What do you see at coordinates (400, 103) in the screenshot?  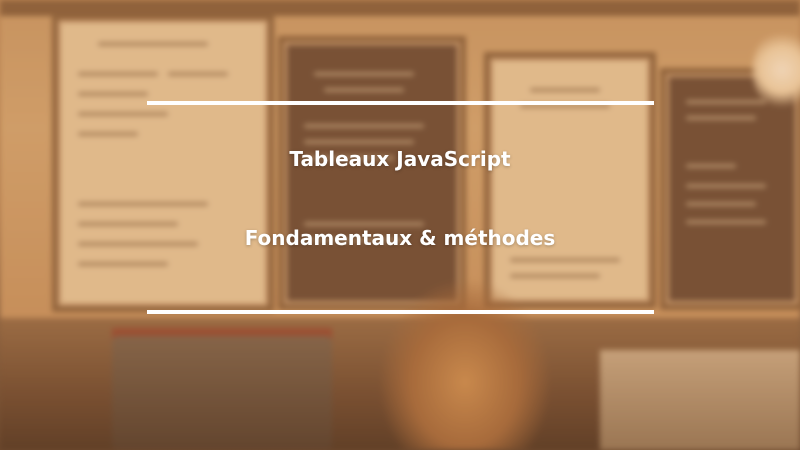 I see `top-divider-line` at bounding box center [400, 103].